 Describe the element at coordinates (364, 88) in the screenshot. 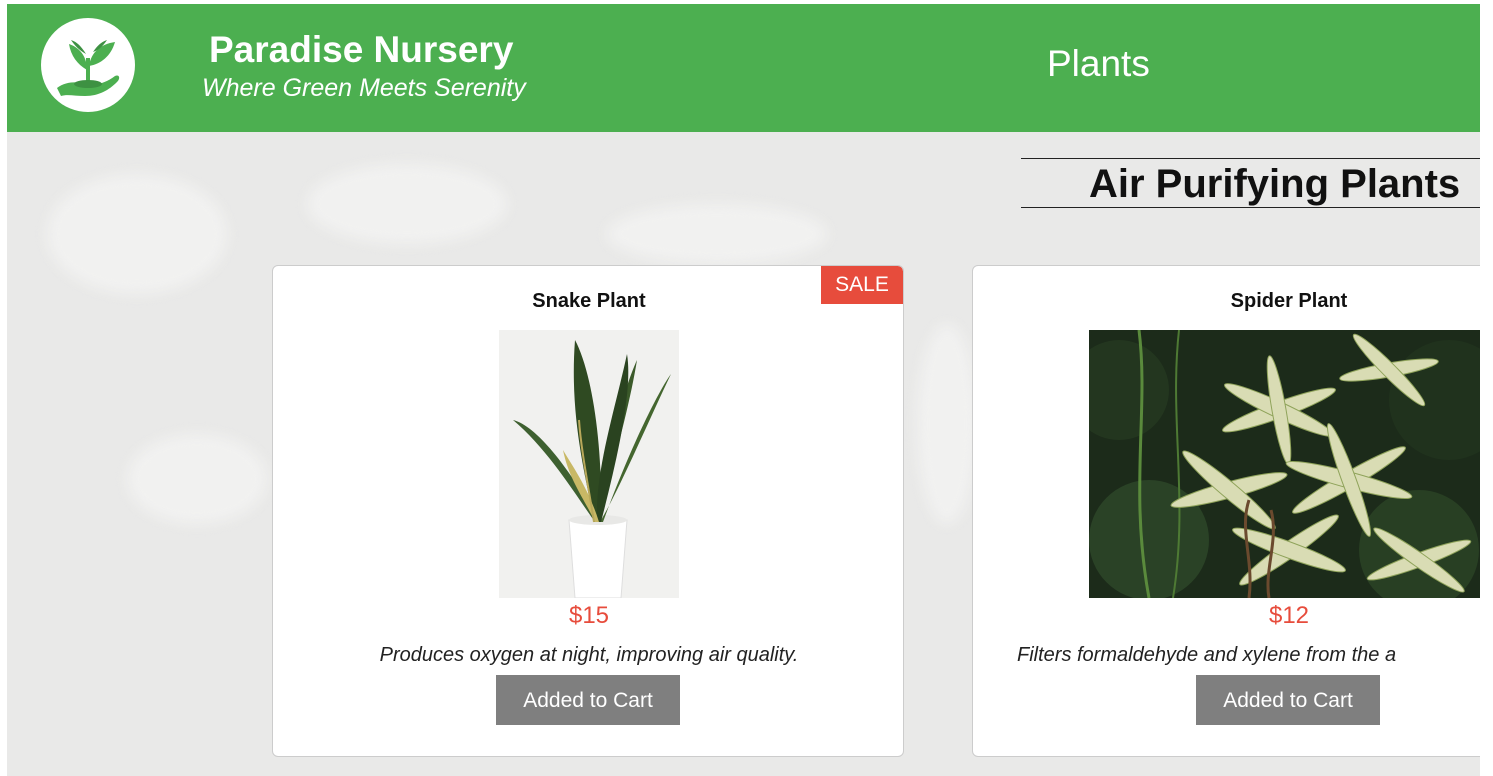

I see `brand-tagline: Where Green Meets Serenity` at that location.